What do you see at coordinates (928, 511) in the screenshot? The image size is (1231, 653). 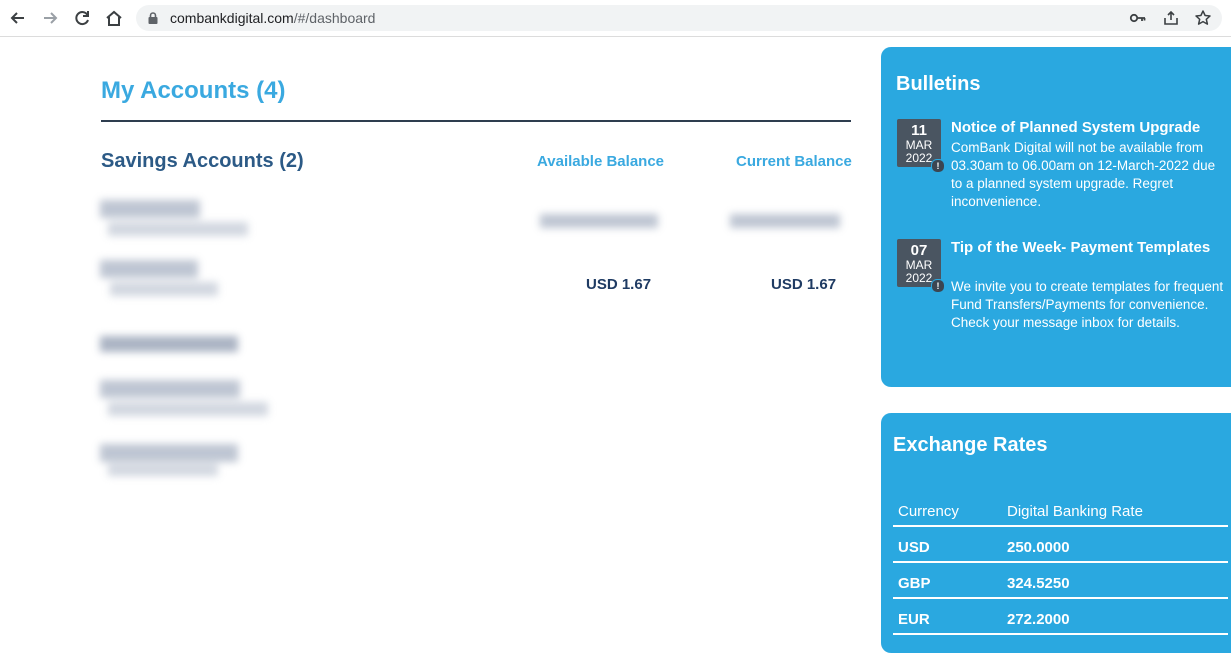 I see `currency-column-header: Currency` at bounding box center [928, 511].